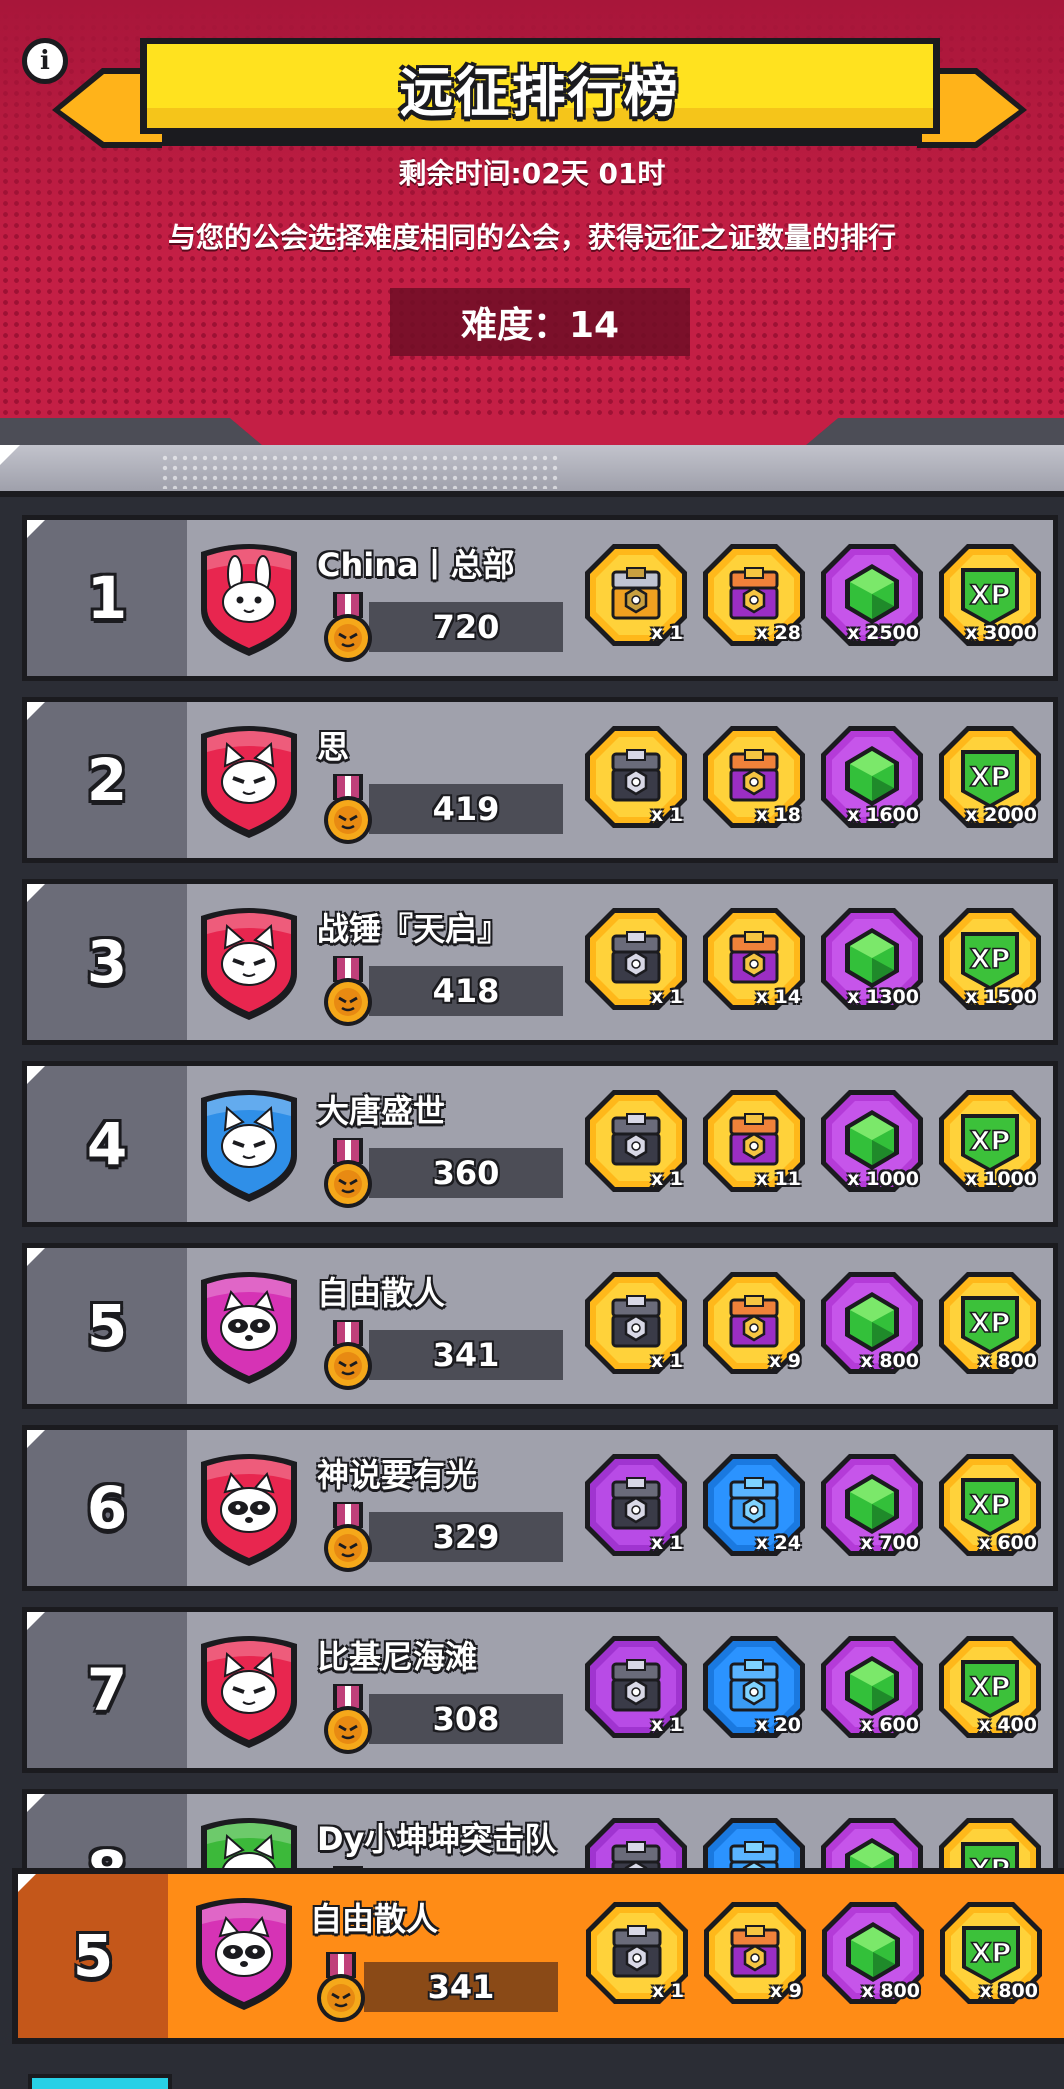 The height and width of the screenshot is (2089, 1064). What do you see at coordinates (538, 1956) in the screenshot?
I see `my-guild-row: 5 自由散人 341 x 1 x 9 x 800 XP x 800` at bounding box center [538, 1956].